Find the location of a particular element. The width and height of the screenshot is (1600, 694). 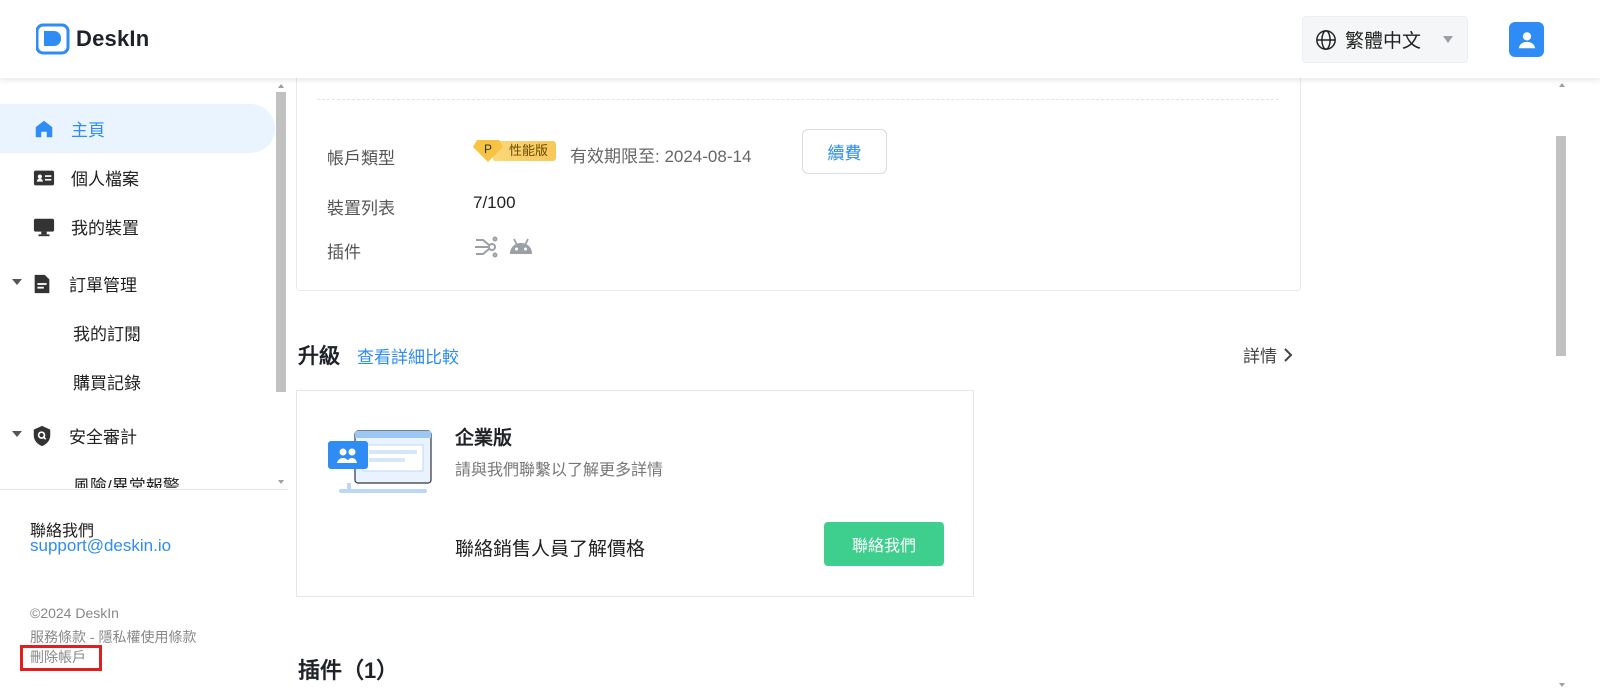

user-avatar-button is located at coordinates (1526, 39).